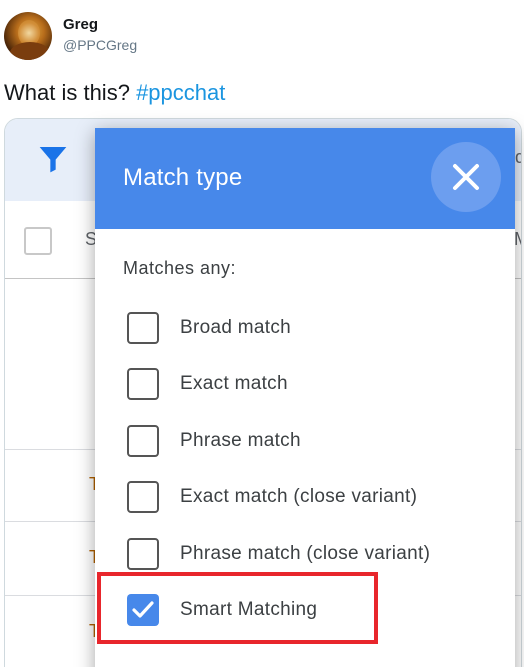  I want to click on matches-any-label: Matches any:, so click(180, 268).